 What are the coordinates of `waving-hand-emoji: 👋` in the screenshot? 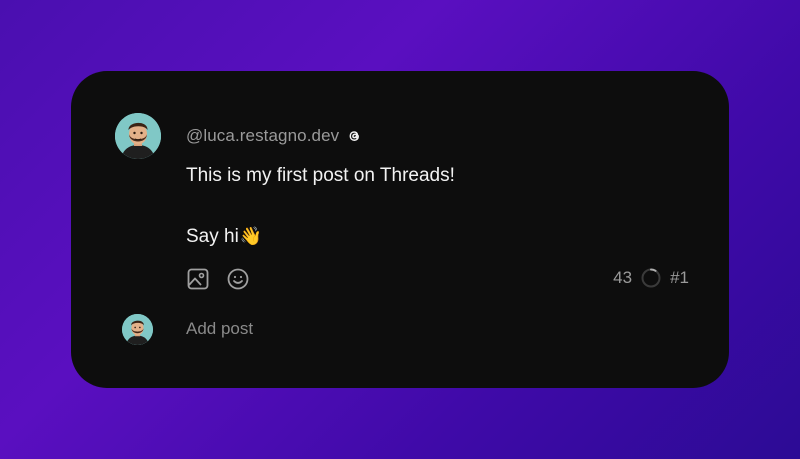 It's located at (251, 236).